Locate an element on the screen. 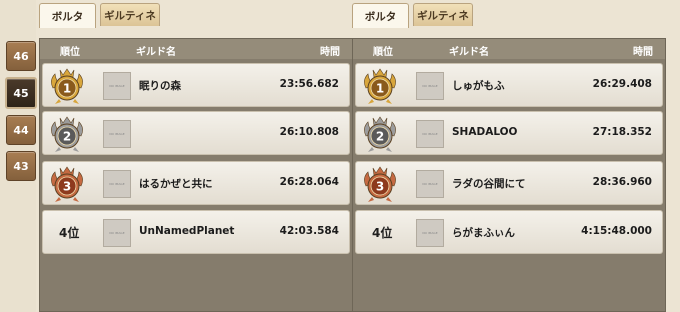  guild-name: ラダの谷間にて is located at coordinates (489, 184).